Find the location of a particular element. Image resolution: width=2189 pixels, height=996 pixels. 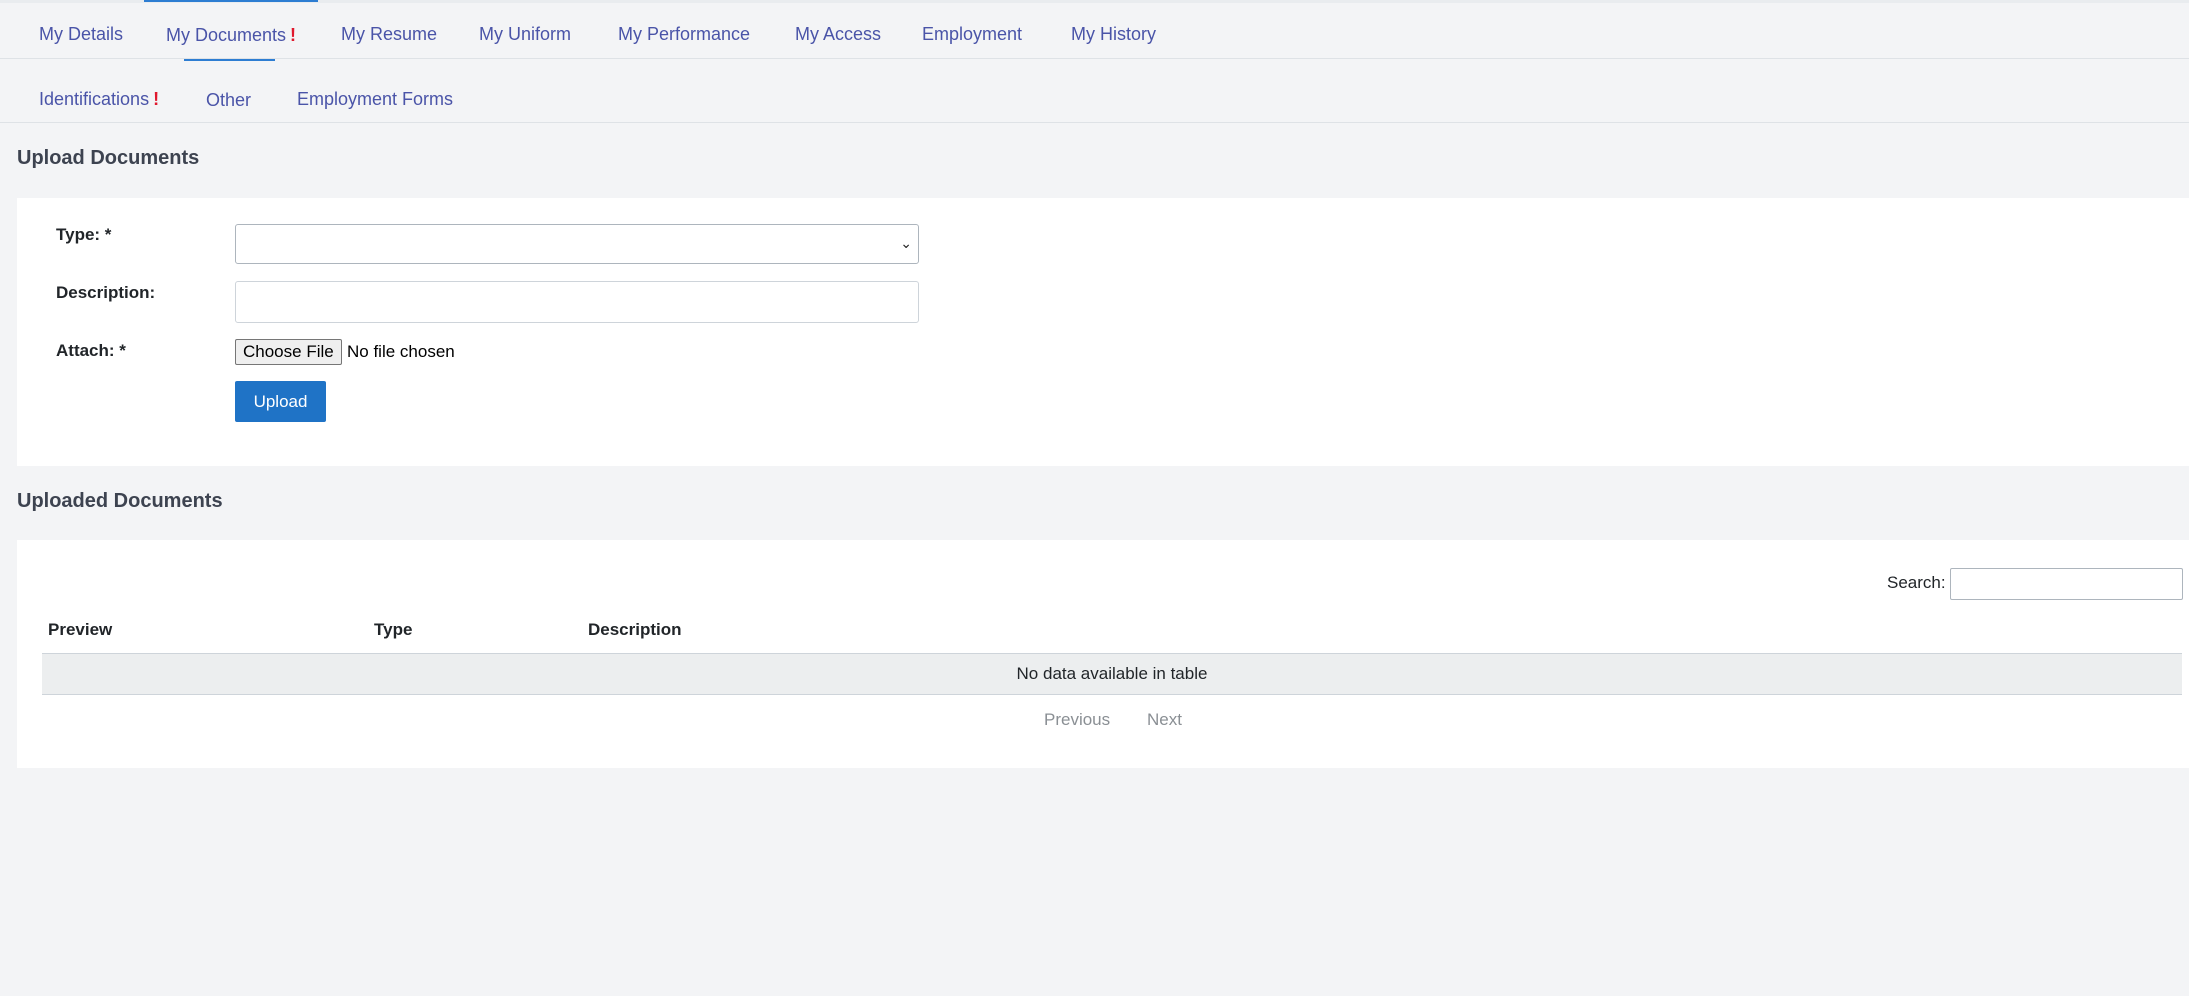

tab-my-access: My Access is located at coordinates (838, 29).